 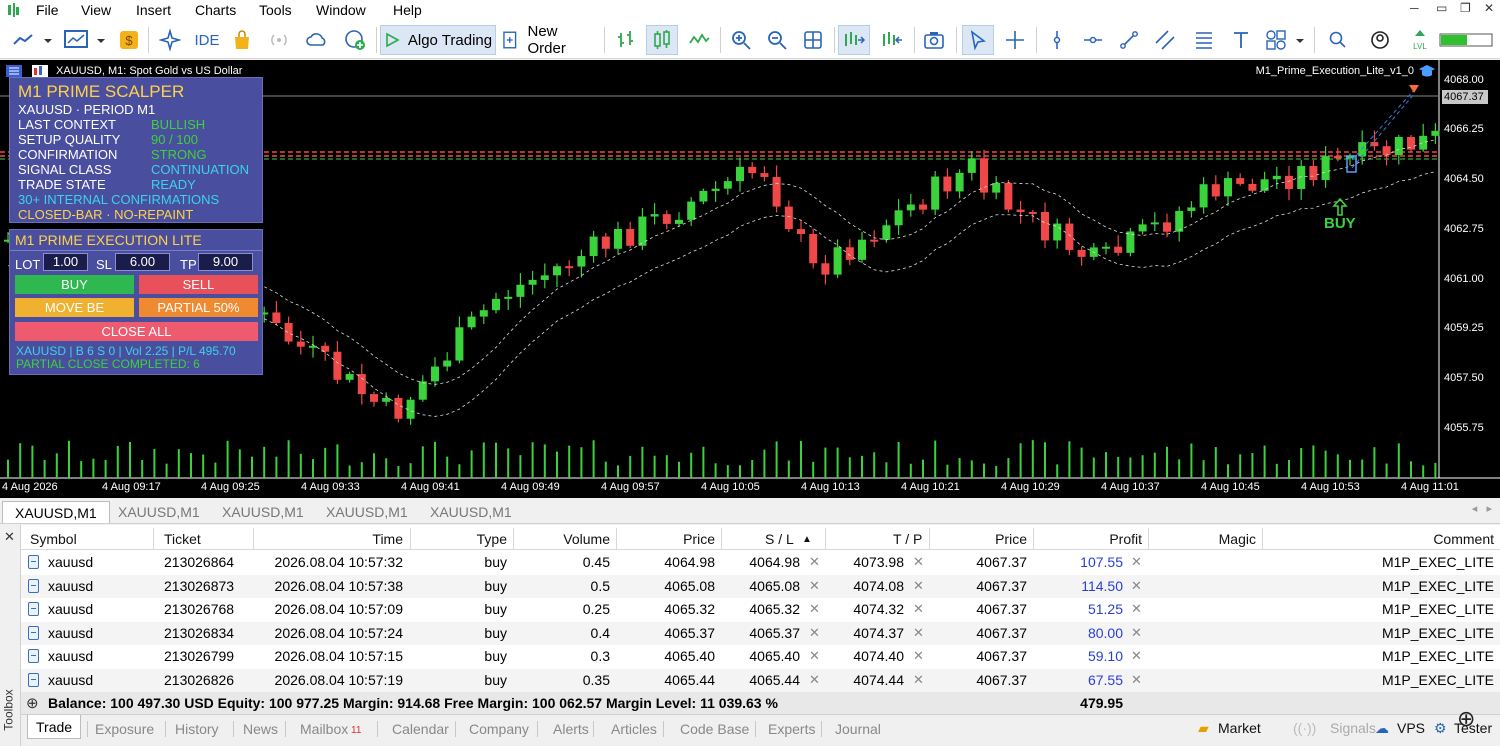 I want to click on chart-tab-1: XAUUSD,M1, so click(x=56, y=512).